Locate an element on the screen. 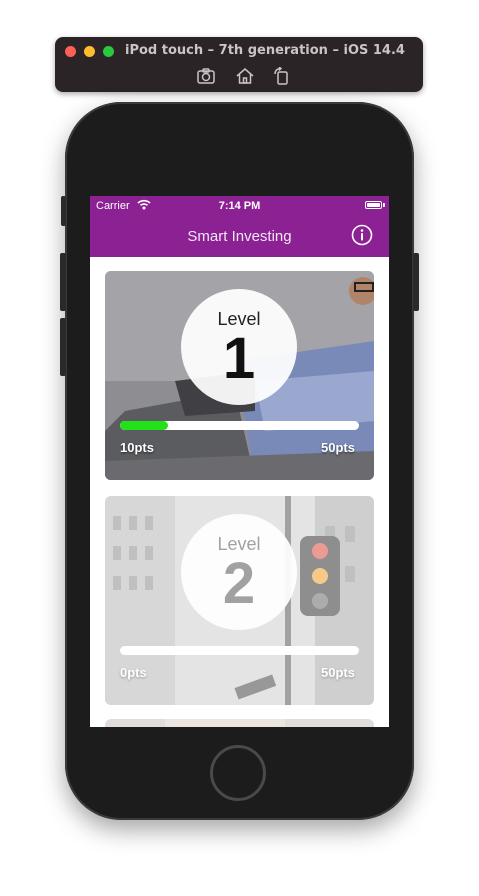  home-button is located at coordinates (238, 773).